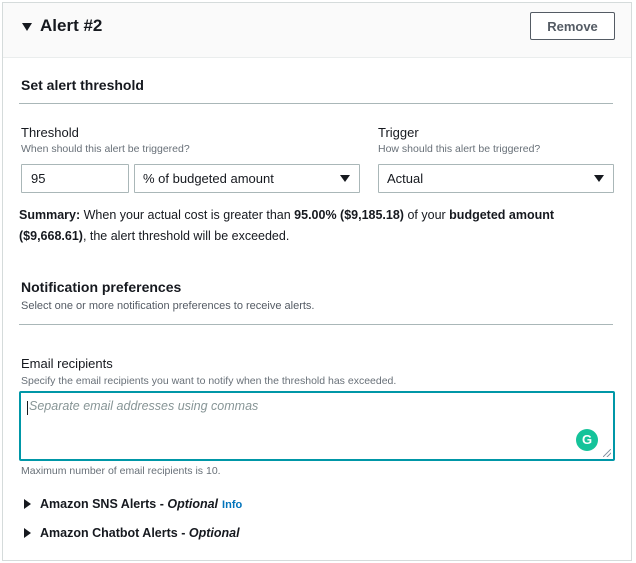  Describe the element at coordinates (187, 215) in the screenshot. I see `summary-text-1: When your actual cost is greater than` at that location.